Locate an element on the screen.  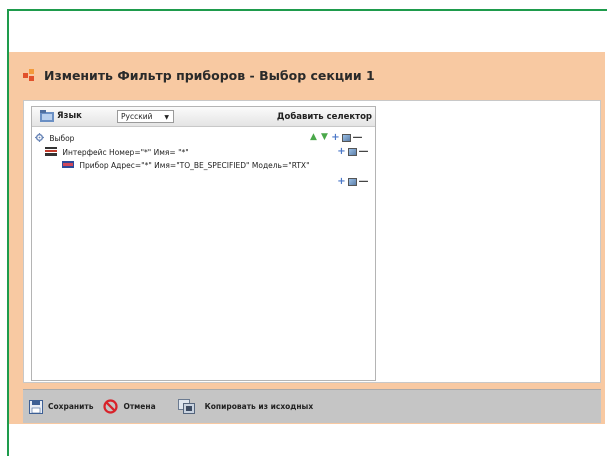
language-select-value: Русский is located at coordinates (137, 116).